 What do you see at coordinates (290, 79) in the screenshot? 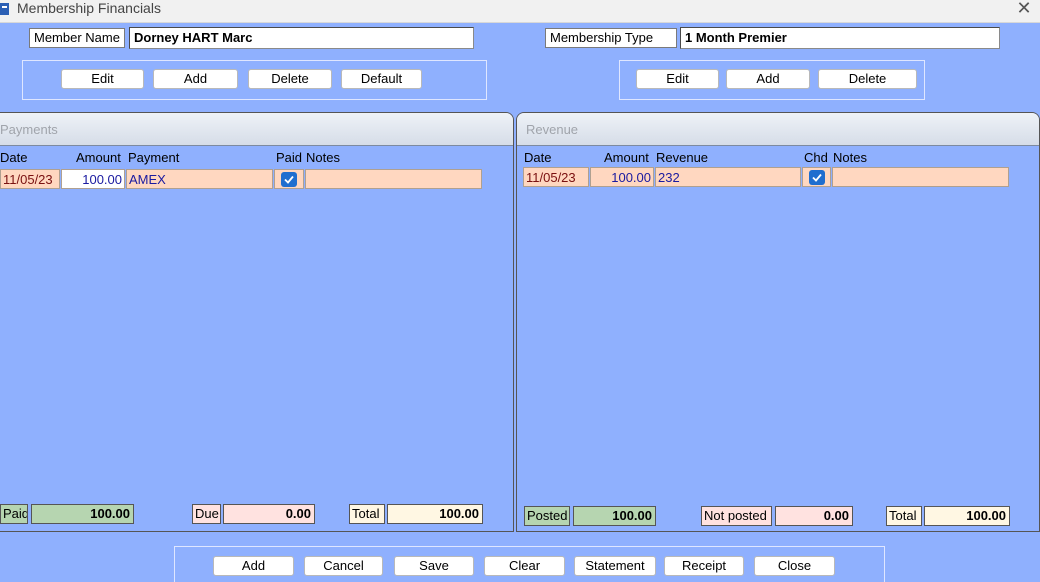
I see `payments-delete-button: Delete` at bounding box center [290, 79].